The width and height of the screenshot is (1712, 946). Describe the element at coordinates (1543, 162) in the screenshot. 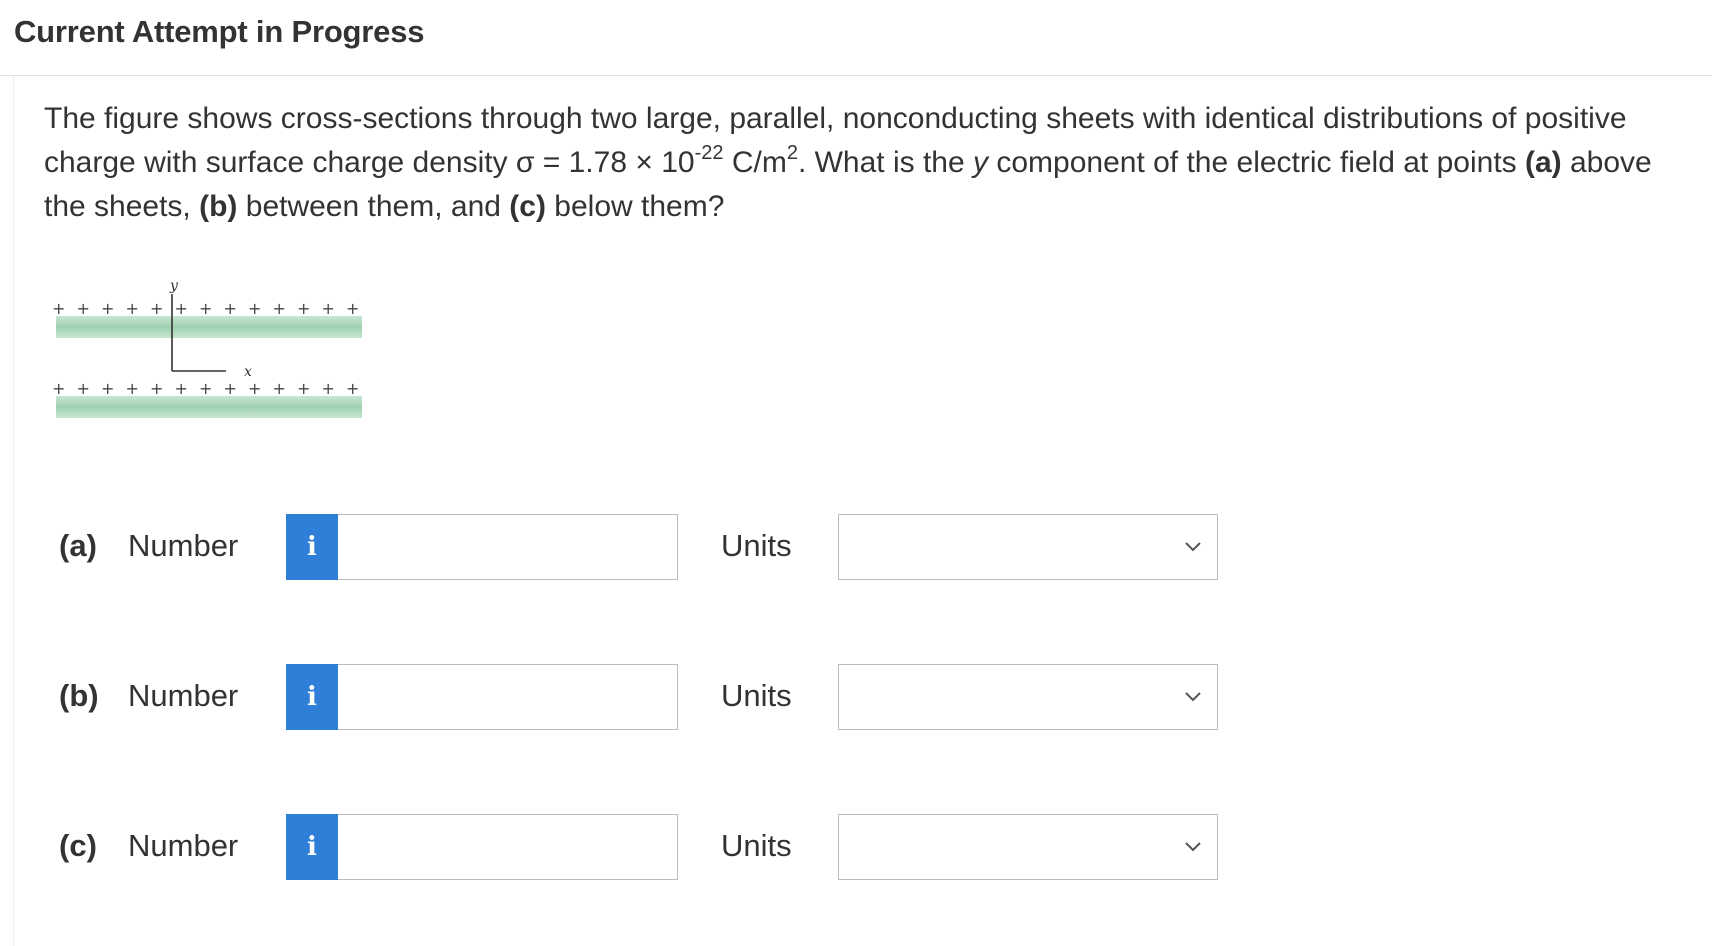

I see `part-a-ref: (a)` at that location.